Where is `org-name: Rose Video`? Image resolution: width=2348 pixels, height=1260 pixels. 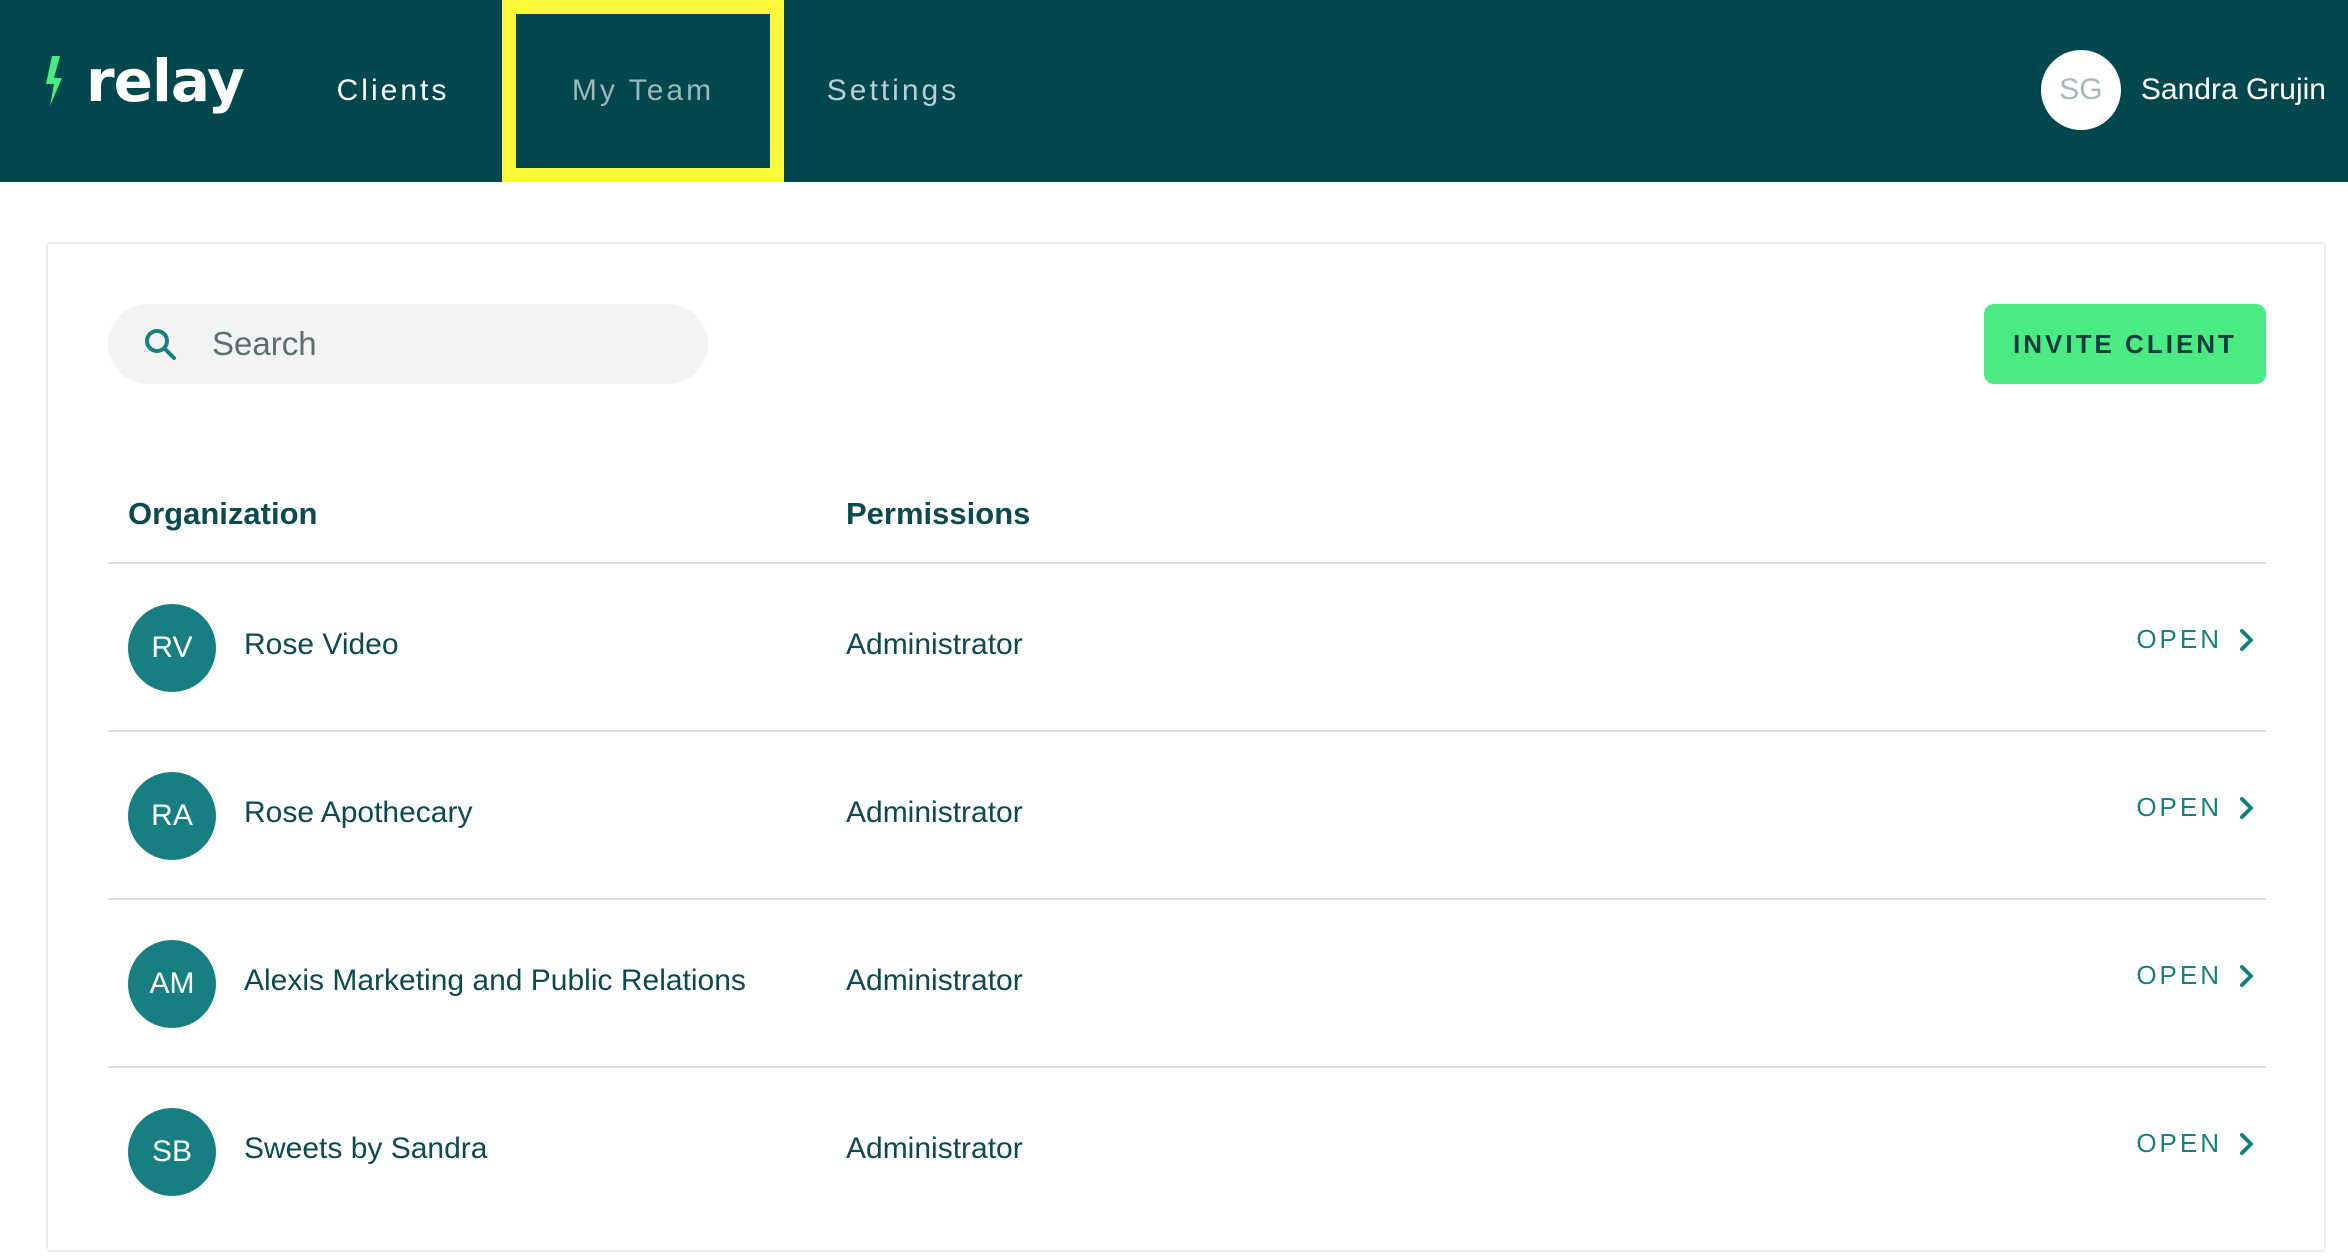 org-name: Rose Video is located at coordinates (321, 644).